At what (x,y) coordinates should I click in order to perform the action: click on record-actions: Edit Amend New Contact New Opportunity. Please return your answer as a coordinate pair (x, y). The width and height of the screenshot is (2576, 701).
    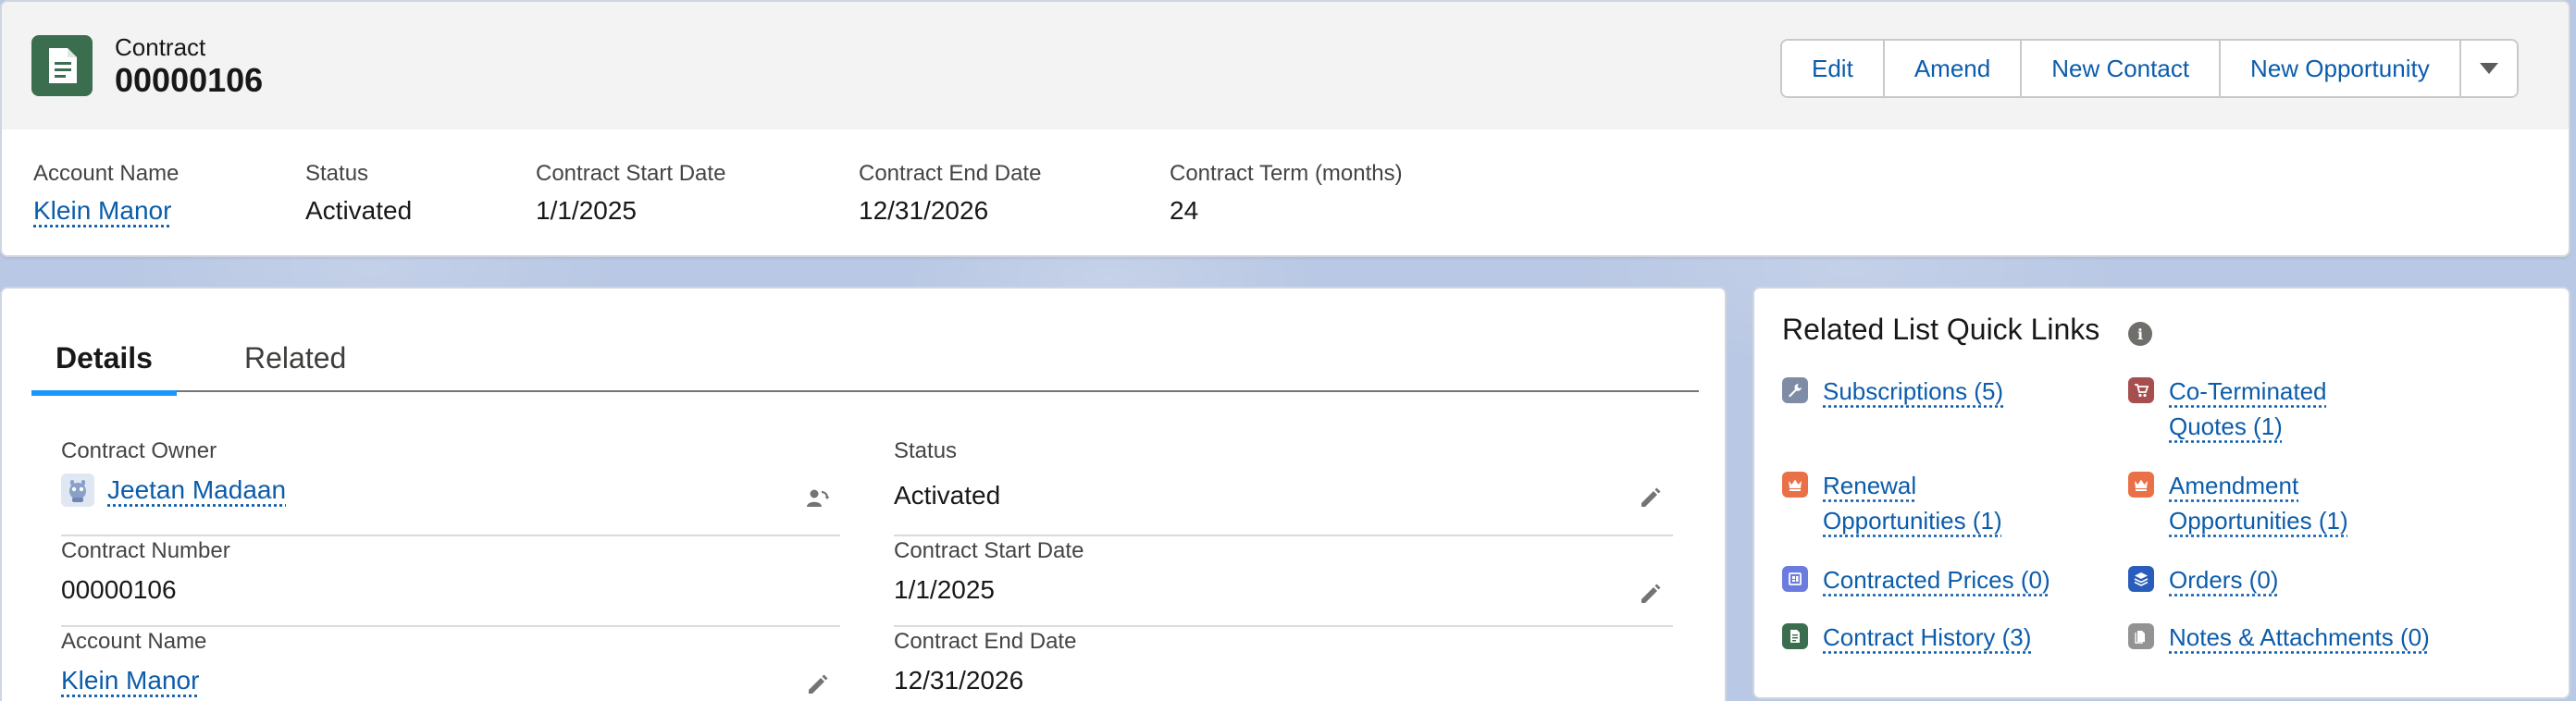
    Looking at the image, I should click on (2149, 68).